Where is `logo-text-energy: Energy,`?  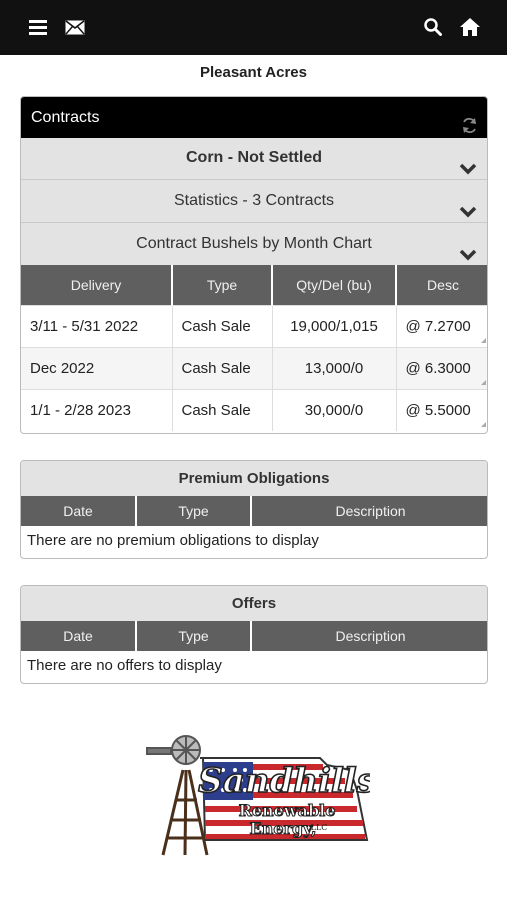 logo-text-energy: Energy, is located at coordinates (283, 828).